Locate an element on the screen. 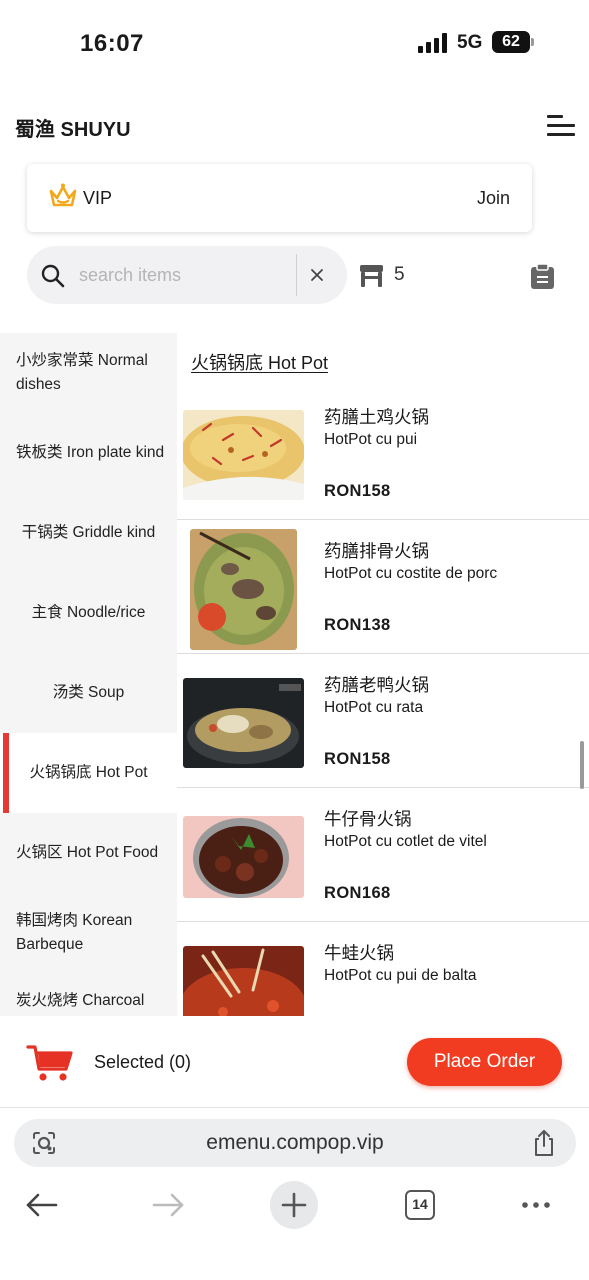 Image resolution: width=589 pixels, height=1280 pixels. category-noodle-rice: 主食 Noodle/rice is located at coordinates (88, 613).